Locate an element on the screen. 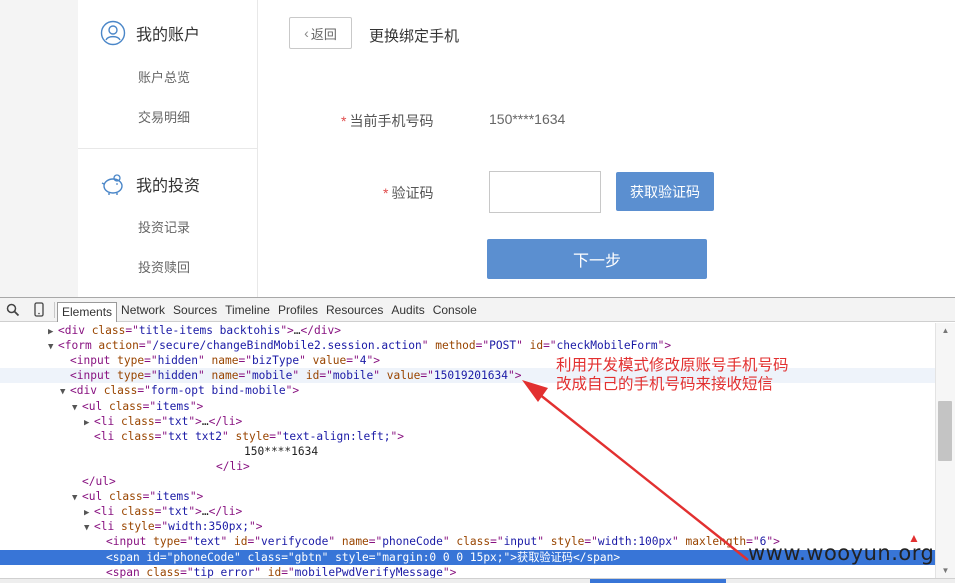 The image size is (955, 583). dom-token: <ul is located at coordinates (95, 406).